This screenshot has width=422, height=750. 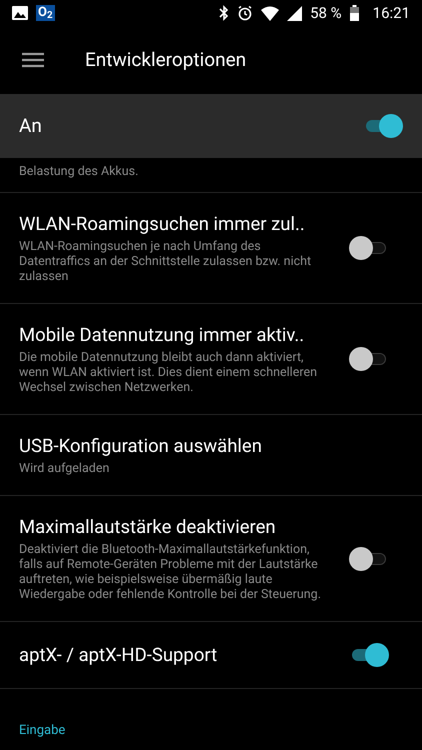 I want to click on category-header: Eingabe, so click(x=42, y=730).